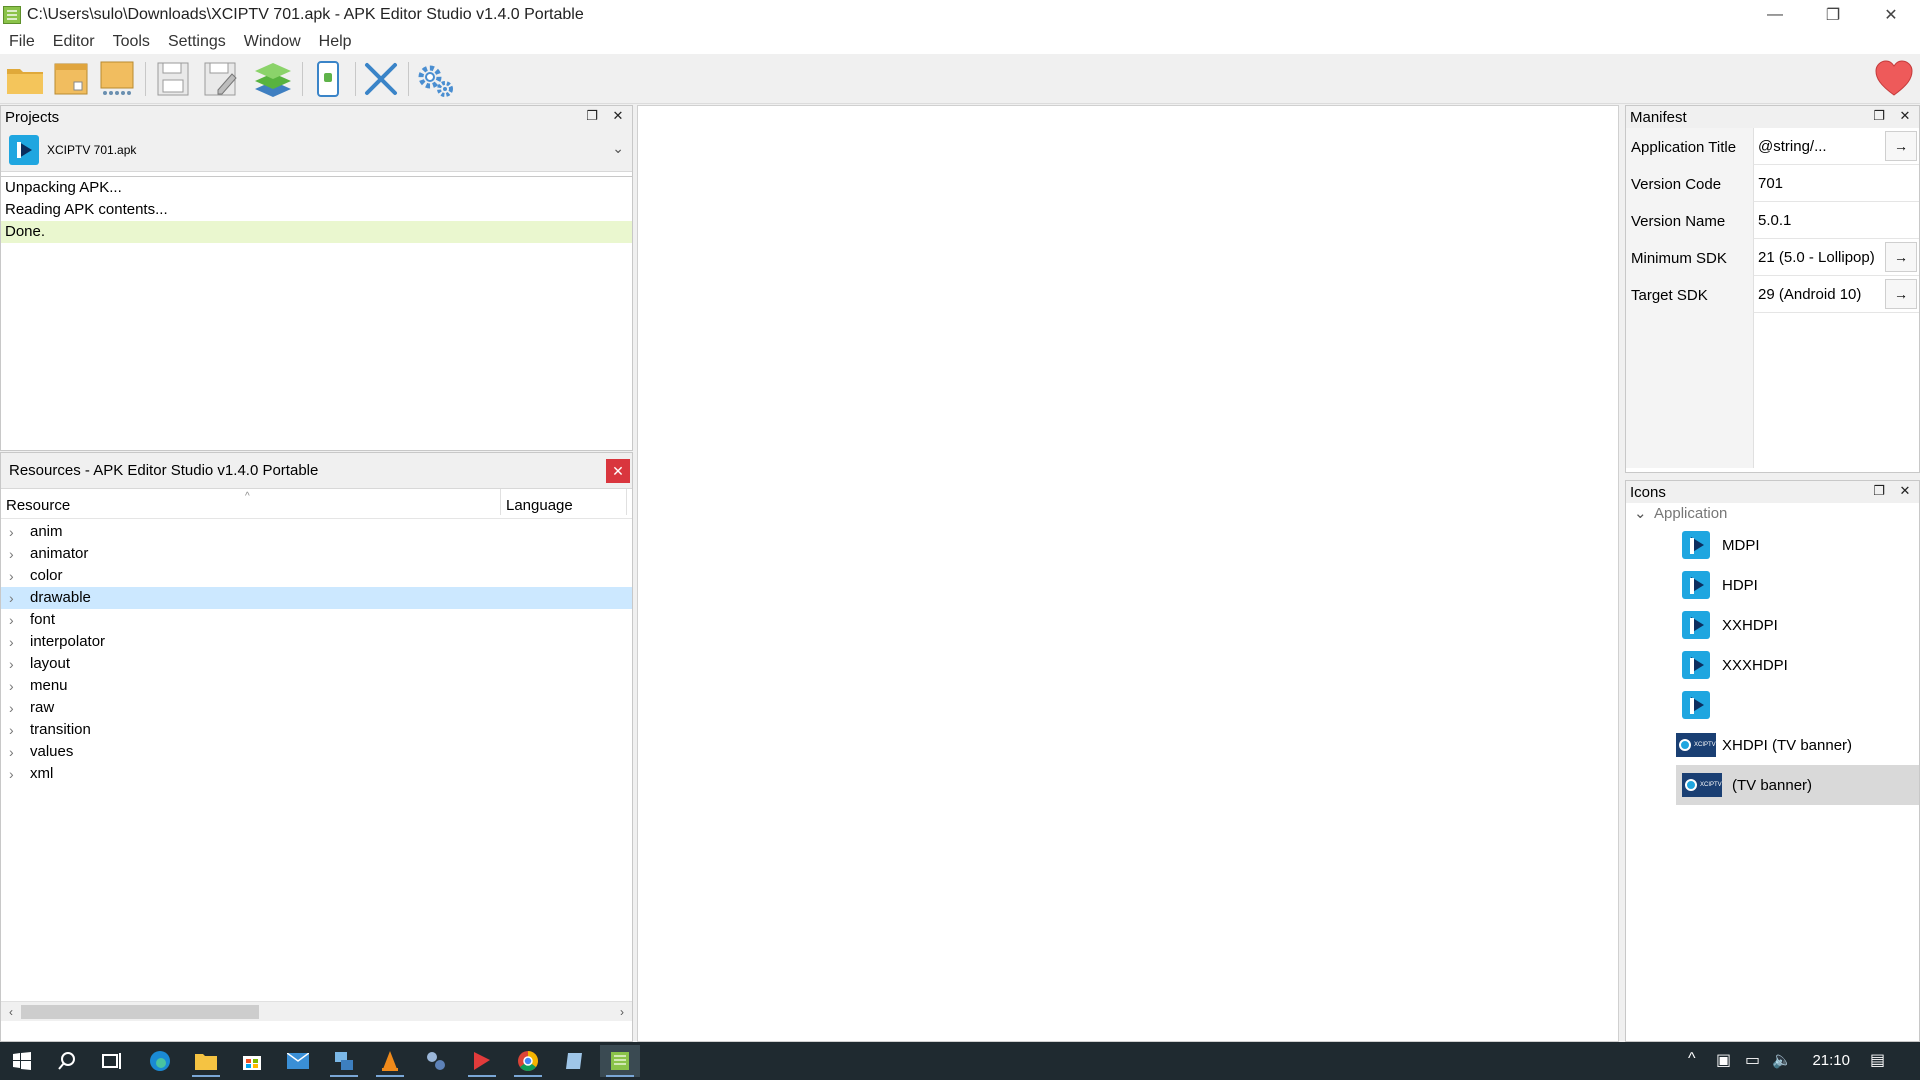 The width and height of the screenshot is (1920, 1080). What do you see at coordinates (537, 504) in the screenshot?
I see `column-language: Language` at bounding box center [537, 504].